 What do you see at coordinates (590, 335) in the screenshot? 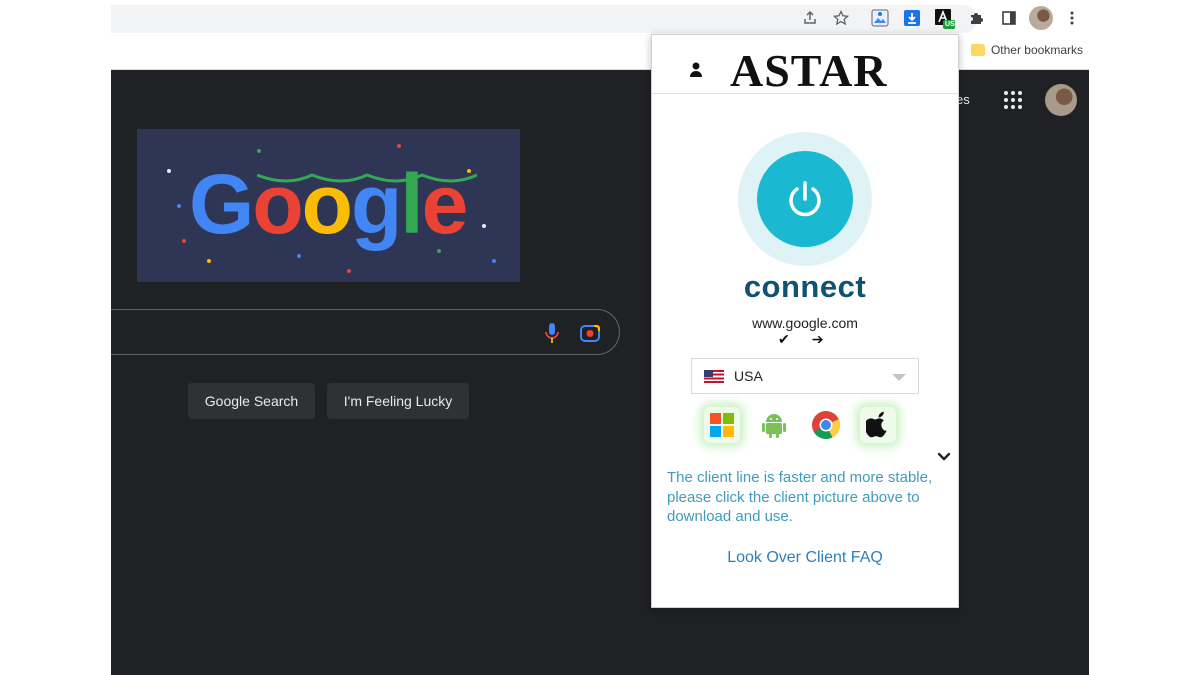
I see `camera-lens-icon` at bounding box center [590, 335].